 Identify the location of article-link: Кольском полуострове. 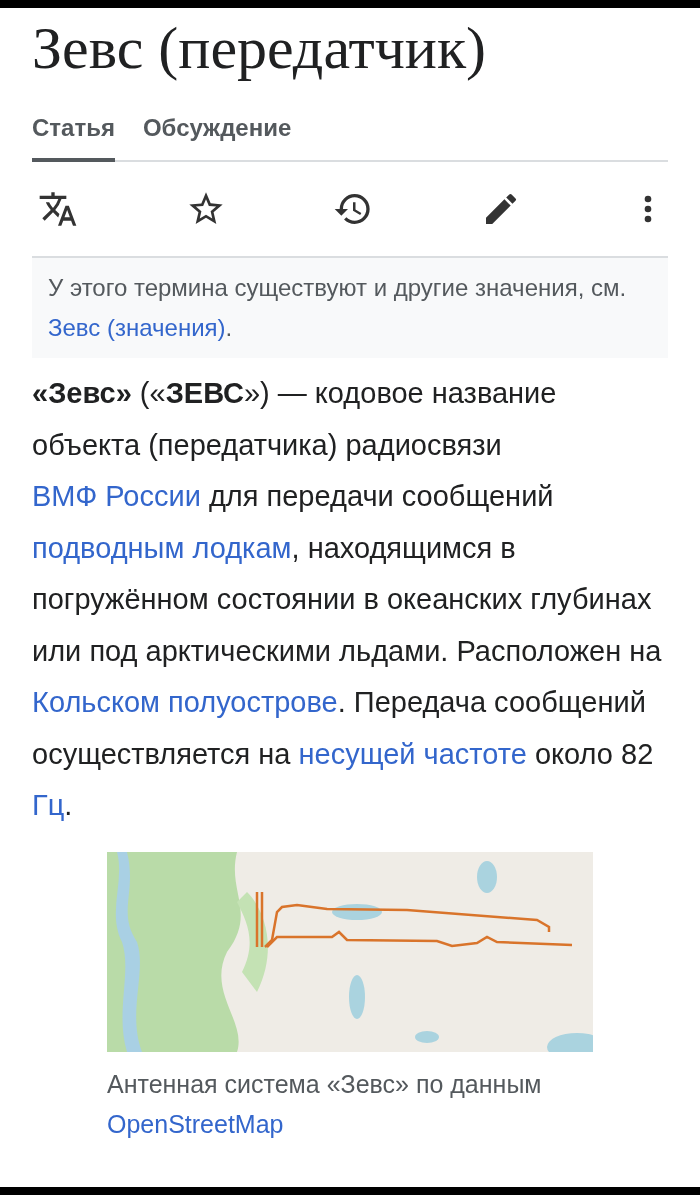
(185, 702).